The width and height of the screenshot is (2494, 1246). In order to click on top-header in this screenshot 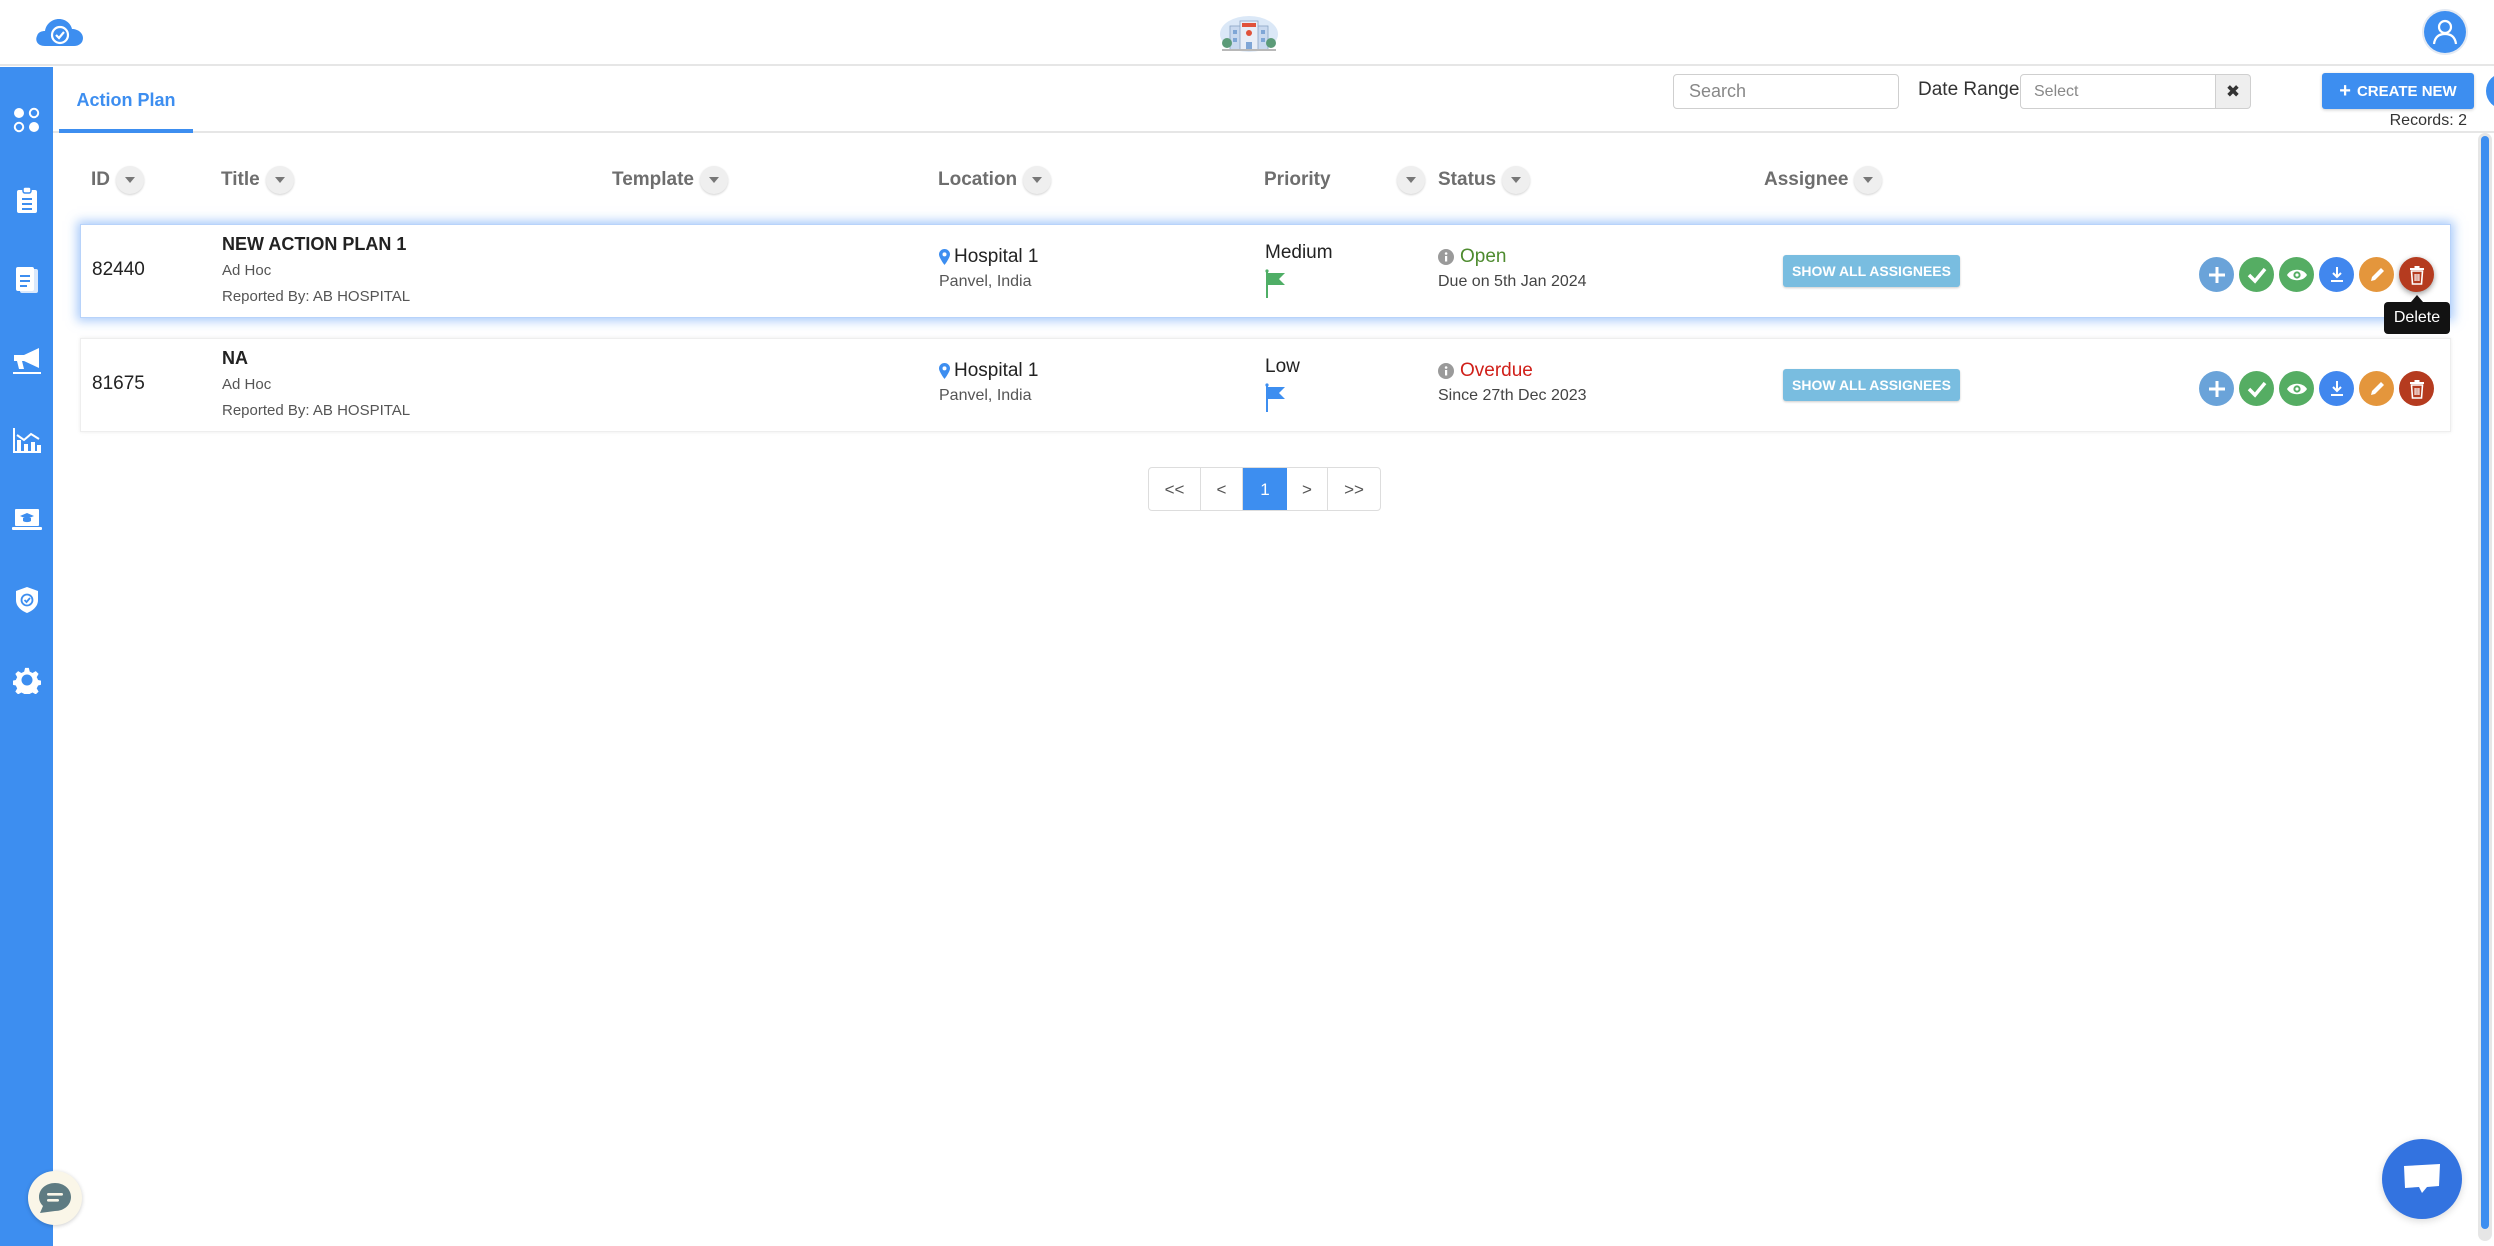, I will do `click(1247, 33)`.